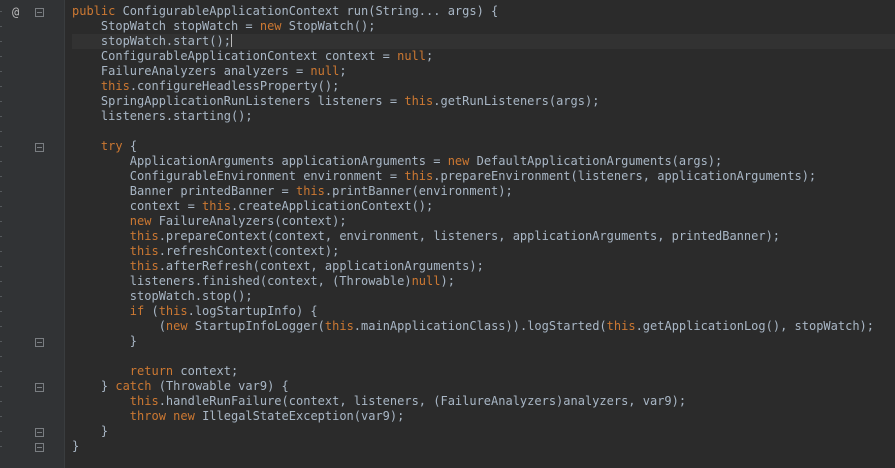 The image size is (895, 468). I want to click on code-line: return context;, so click(483, 371).